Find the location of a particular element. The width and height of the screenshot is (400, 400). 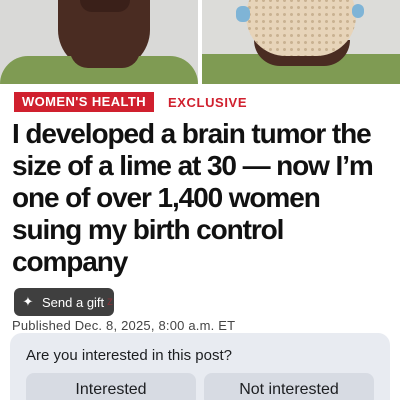

author-name-fragment: z is located at coordinates (110, 301).